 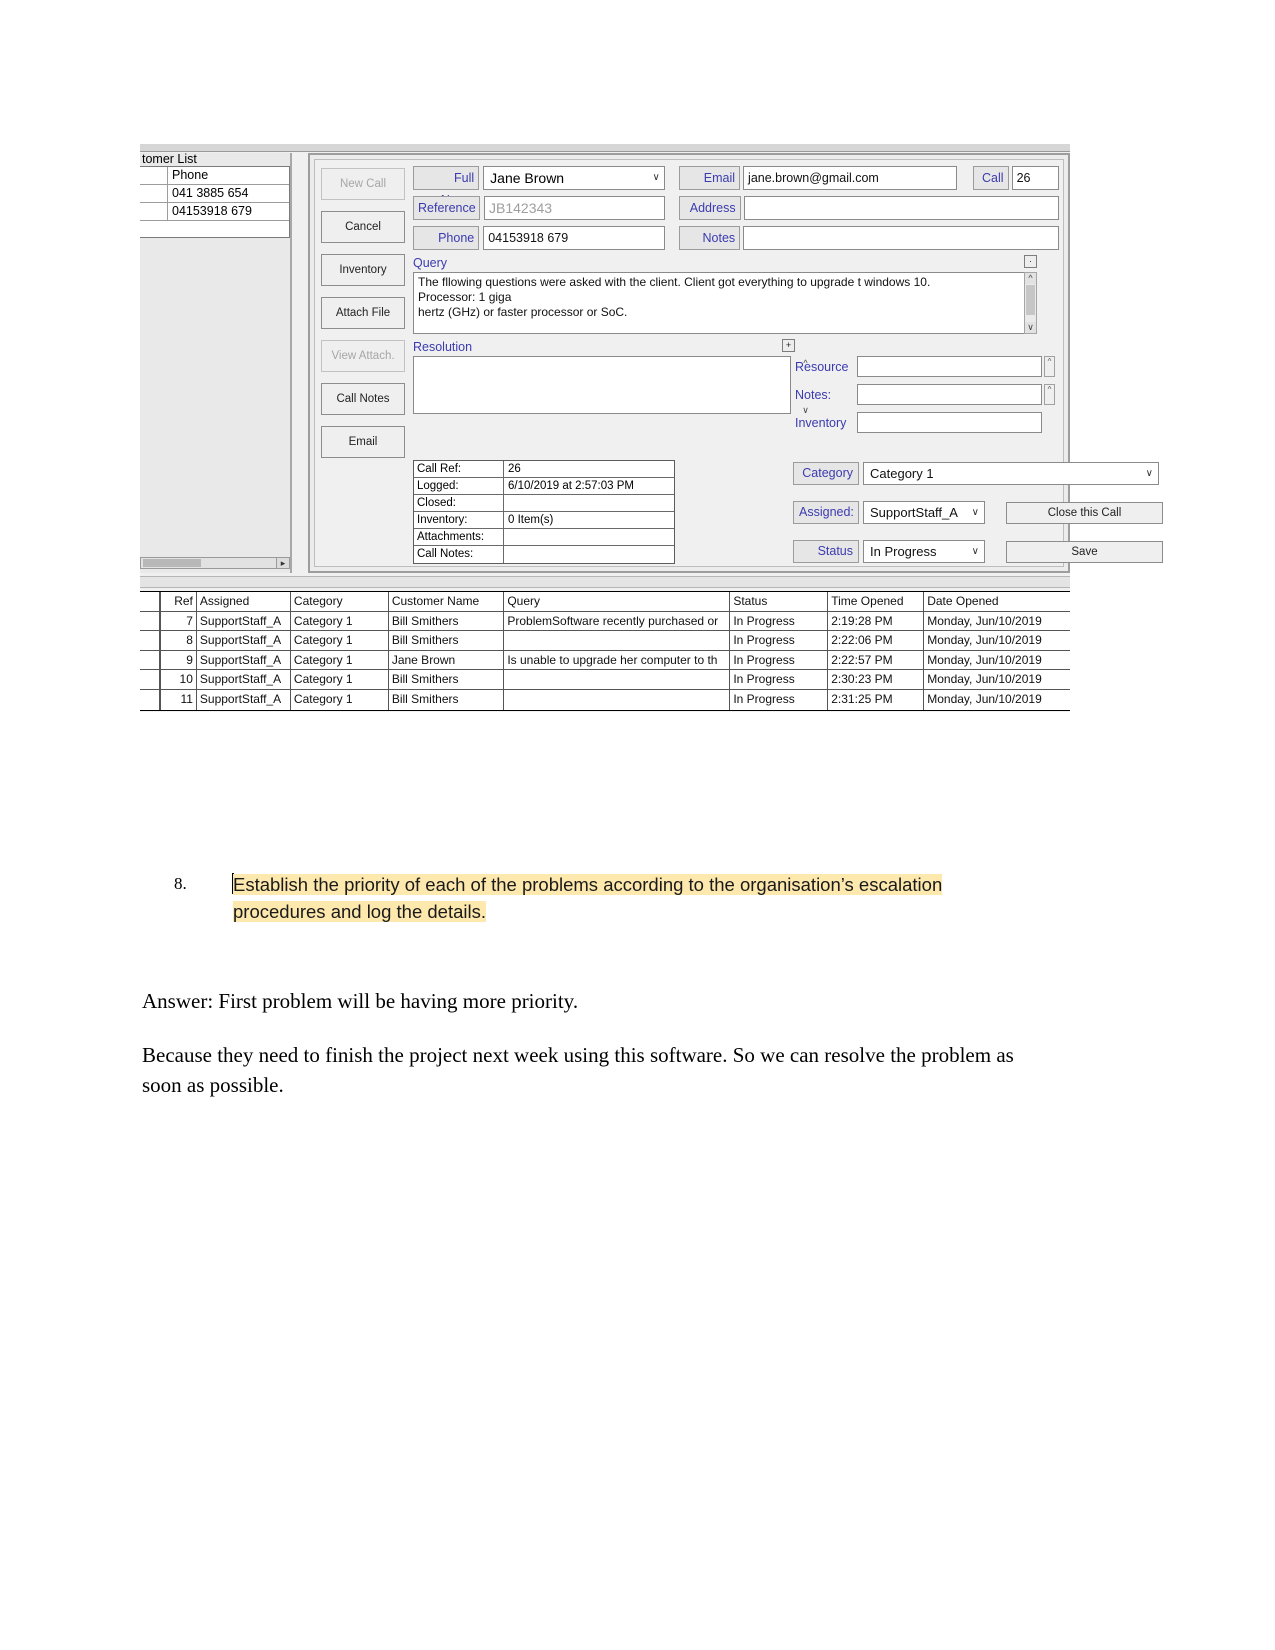 I want to click on customer-list-grid: Phone 041 3885 654 04153918 679, so click(x=215, y=202).